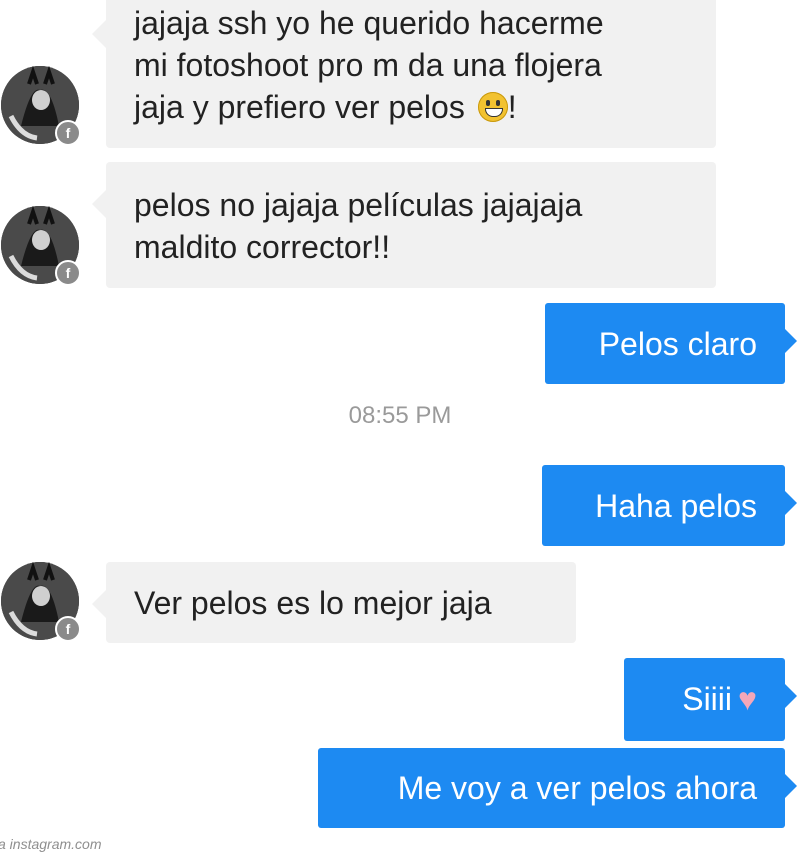  Describe the element at coordinates (368, 65) in the screenshot. I see `message-line: mi fotoshoot pro m da una flojera` at that location.